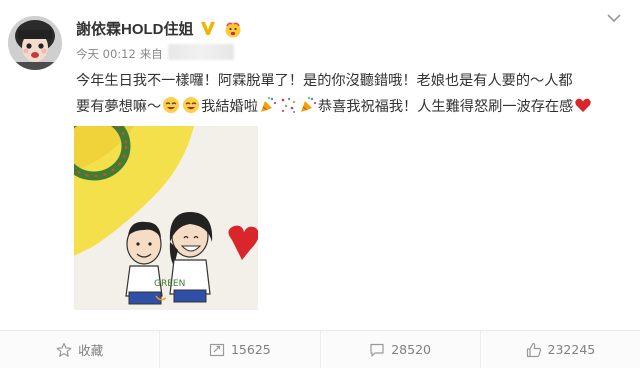 The image size is (640, 368). Describe the element at coordinates (445, 107) in the screenshot. I see `post-text-segment-3: 恭喜我祝福我！人生難得怒刷一波存在感` at that location.